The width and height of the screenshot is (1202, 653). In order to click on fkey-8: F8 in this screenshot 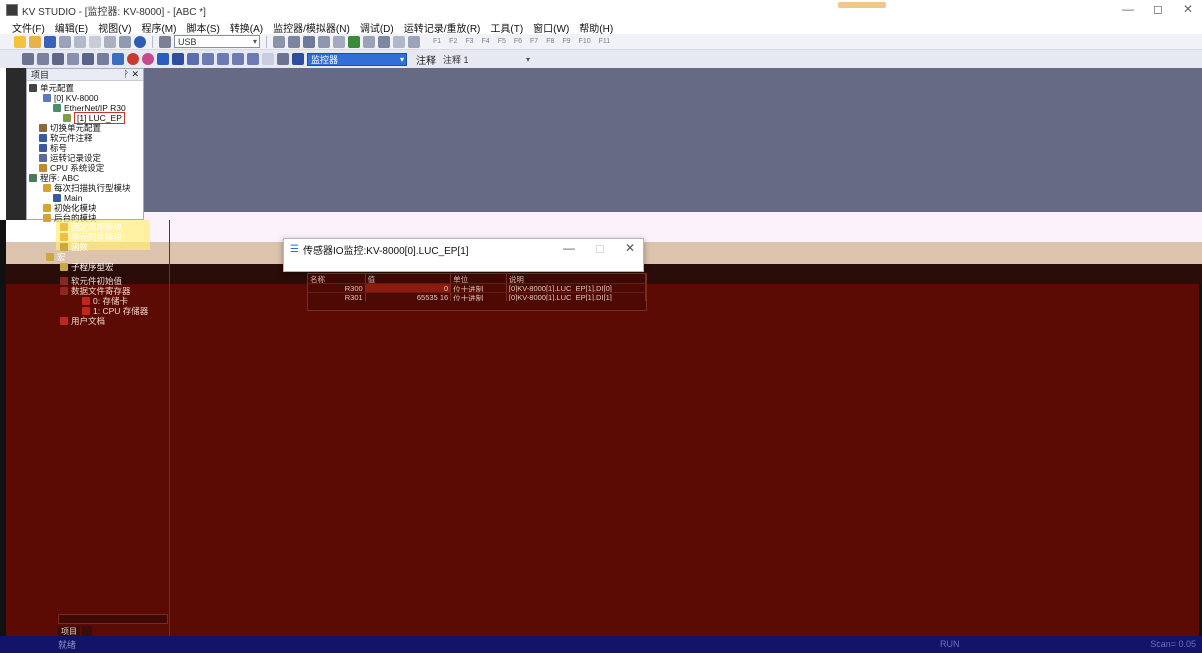, I will do `click(550, 41)`.